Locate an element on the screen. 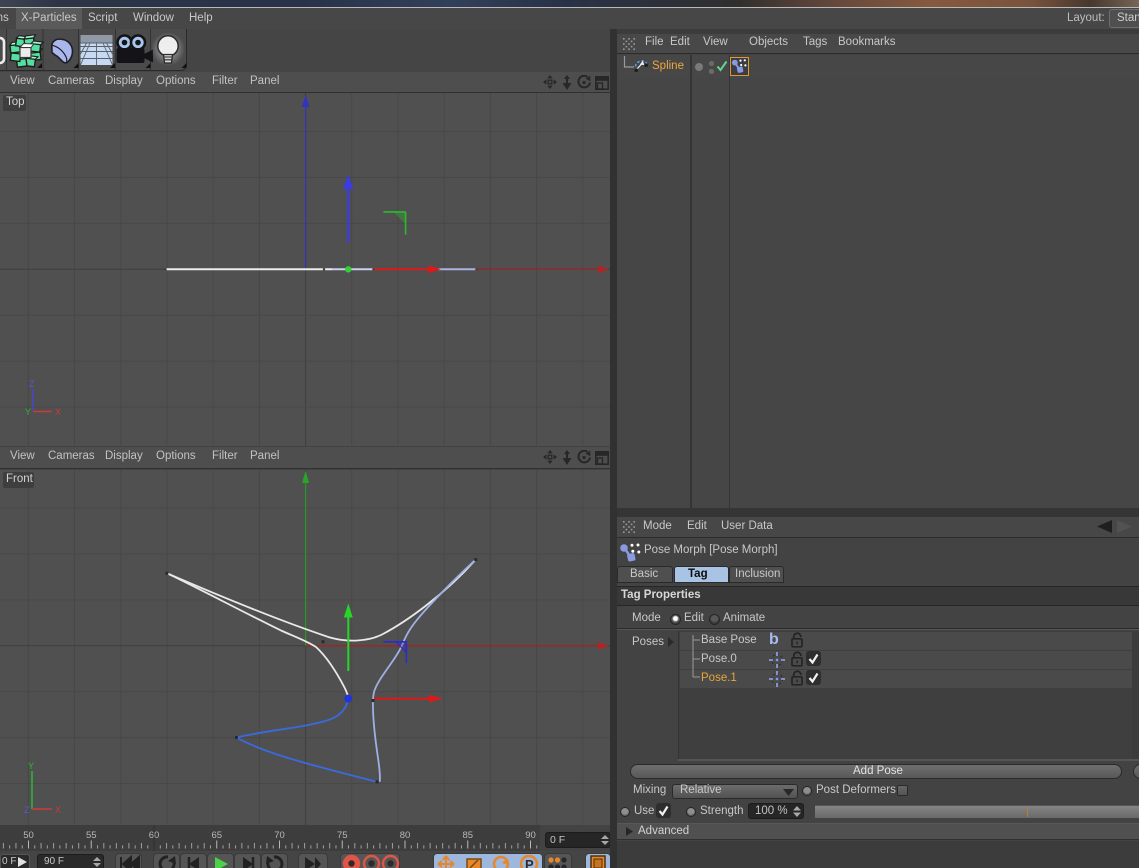 The width and height of the screenshot is (1139, 868). svg-text: 80 is located at coordinates (405, 835).